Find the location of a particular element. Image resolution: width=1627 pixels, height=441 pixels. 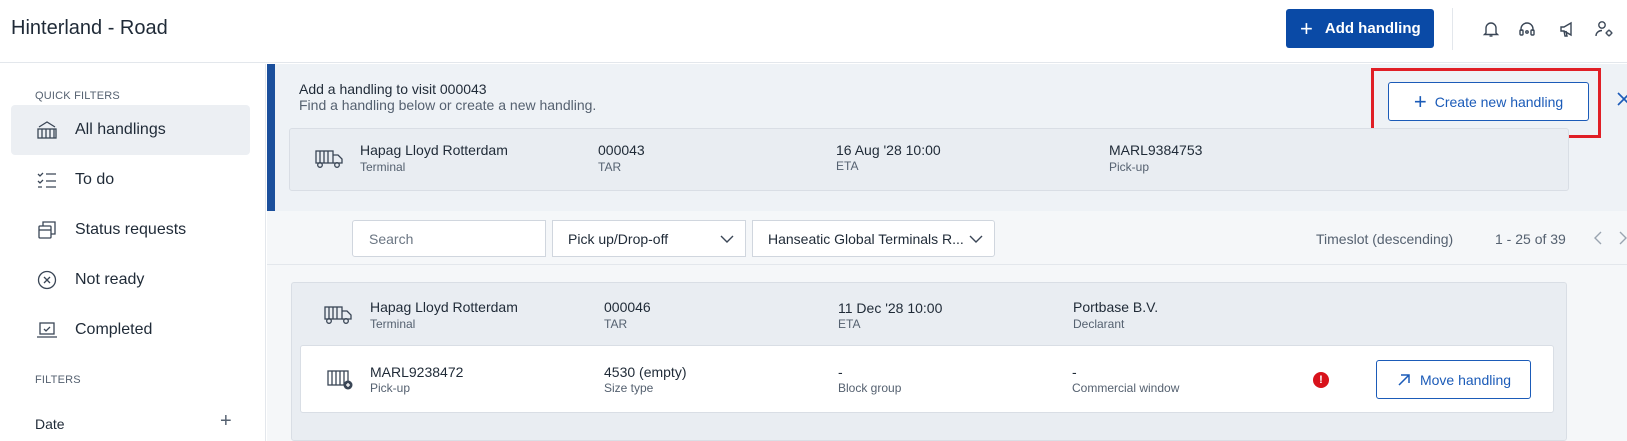

x-circle-icon is located at coordinates (47, 280).